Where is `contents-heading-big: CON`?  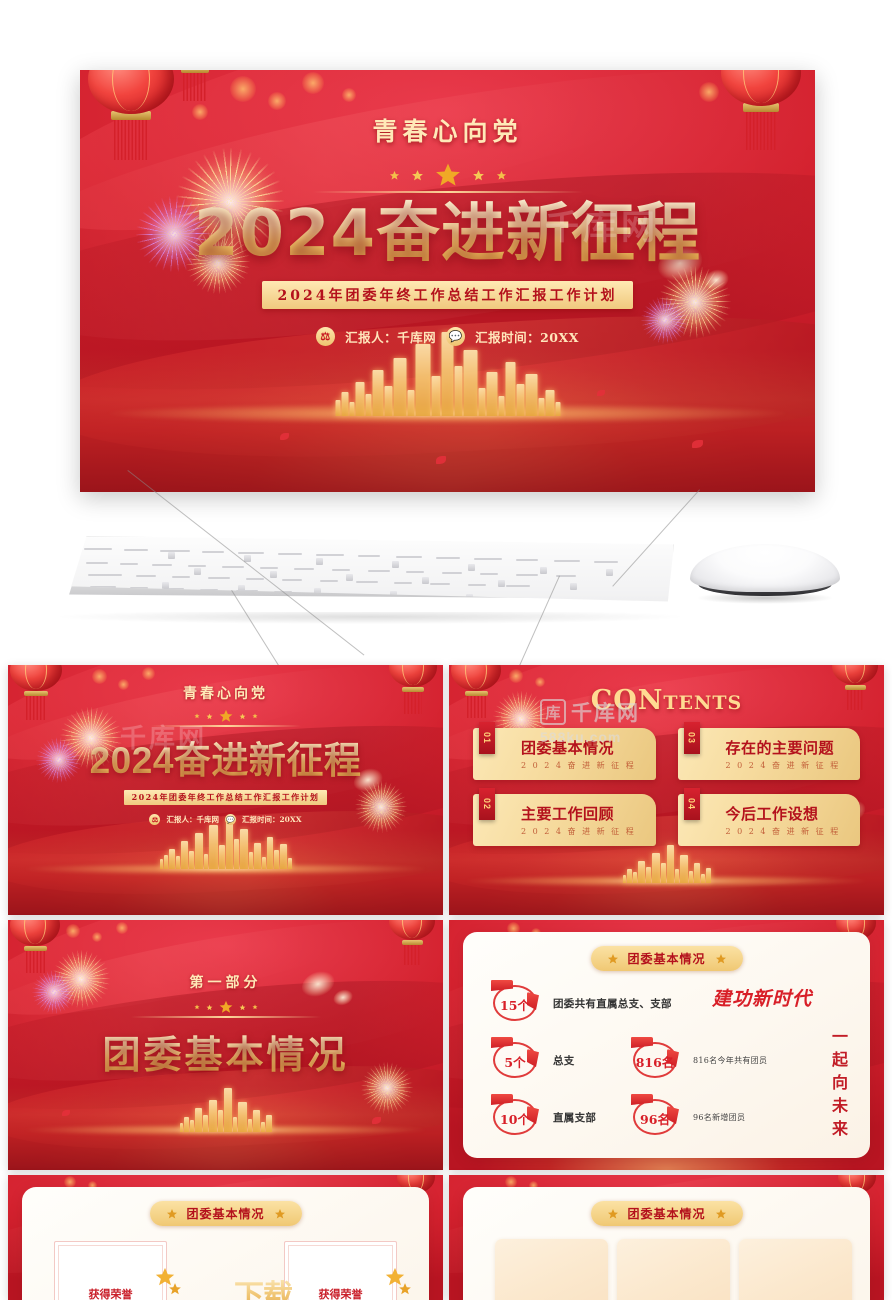 contents-heading-big: CON is located at coordinates (627, 700).